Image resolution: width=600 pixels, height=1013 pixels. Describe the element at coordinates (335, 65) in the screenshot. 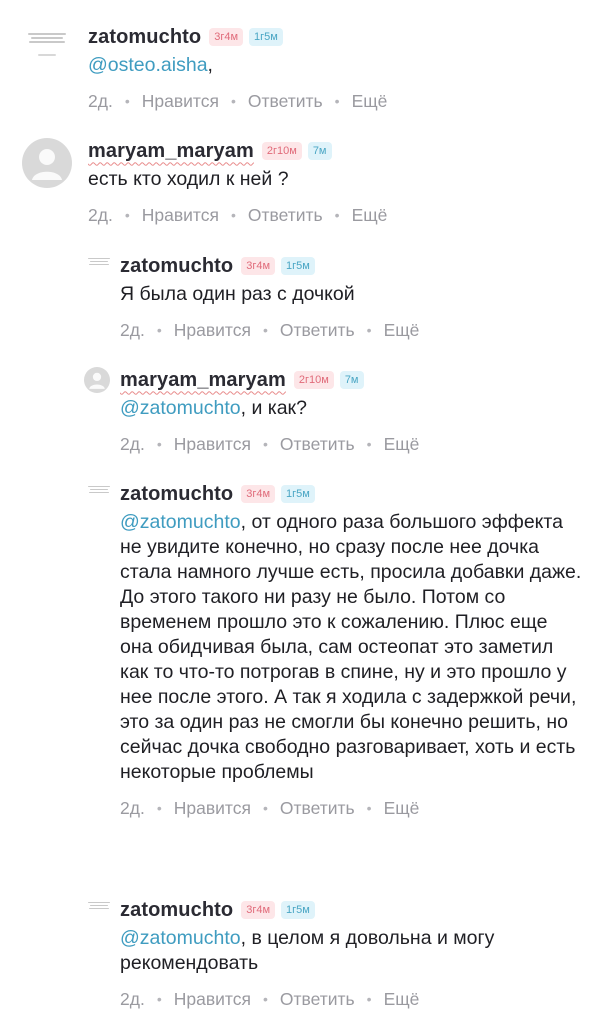

I see `comment-text: @osteo.aisha,` at that location.